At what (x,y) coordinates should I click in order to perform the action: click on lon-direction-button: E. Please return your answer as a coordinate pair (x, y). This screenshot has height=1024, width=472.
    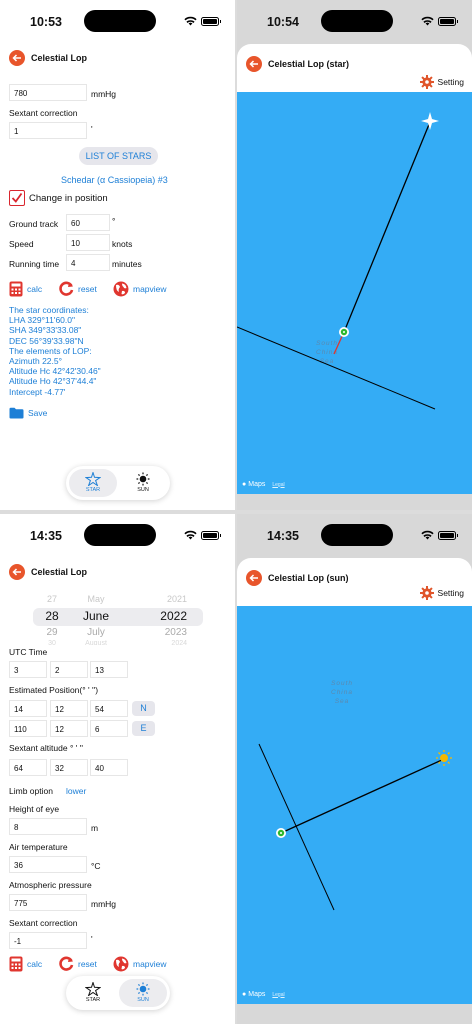
    Looking at the image, I should click on (143, 728).